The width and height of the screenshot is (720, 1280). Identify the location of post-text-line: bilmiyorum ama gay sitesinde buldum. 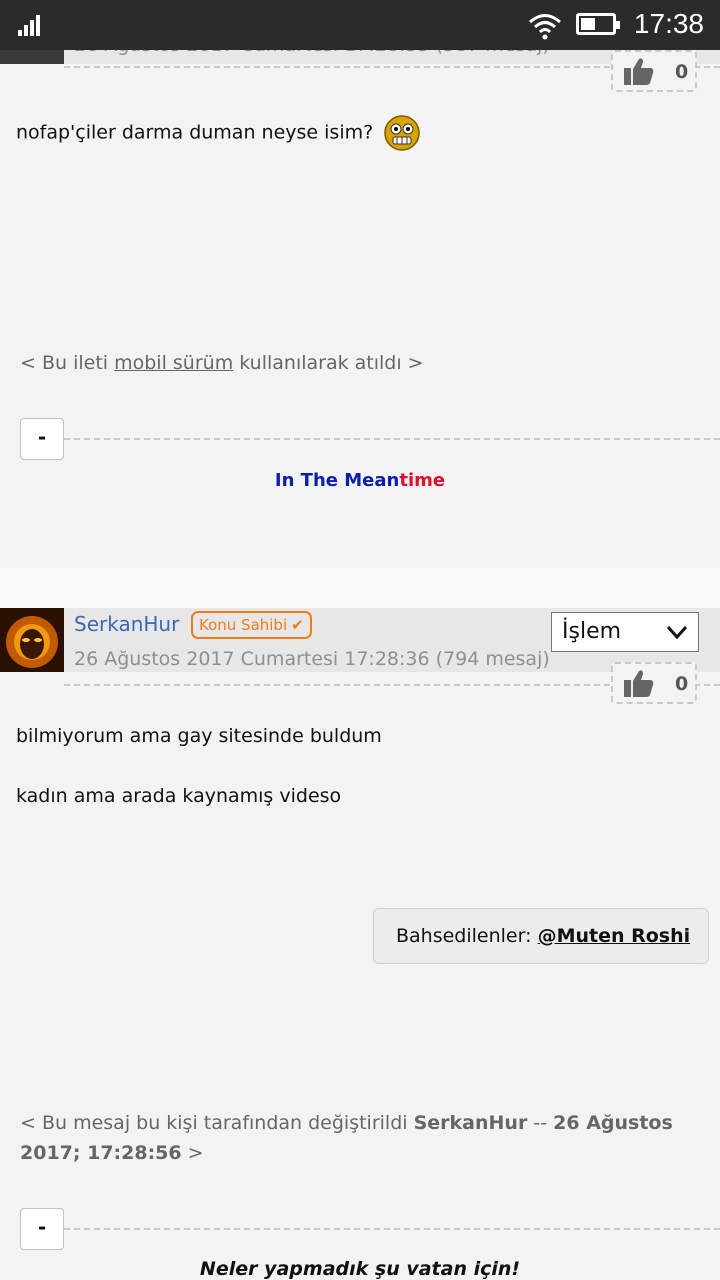
(199, 736).